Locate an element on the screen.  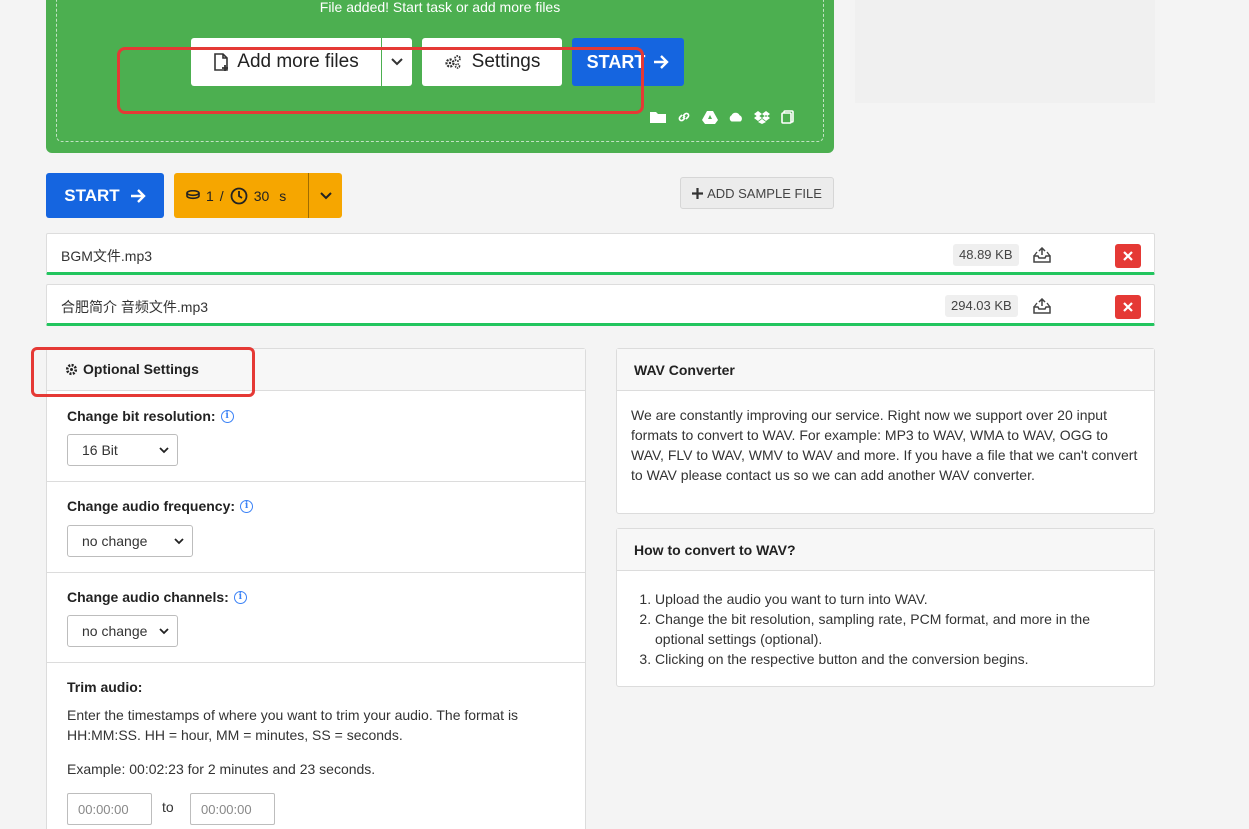
bit-resolution-select: 16 Bit is located at coordinates (122, 450).